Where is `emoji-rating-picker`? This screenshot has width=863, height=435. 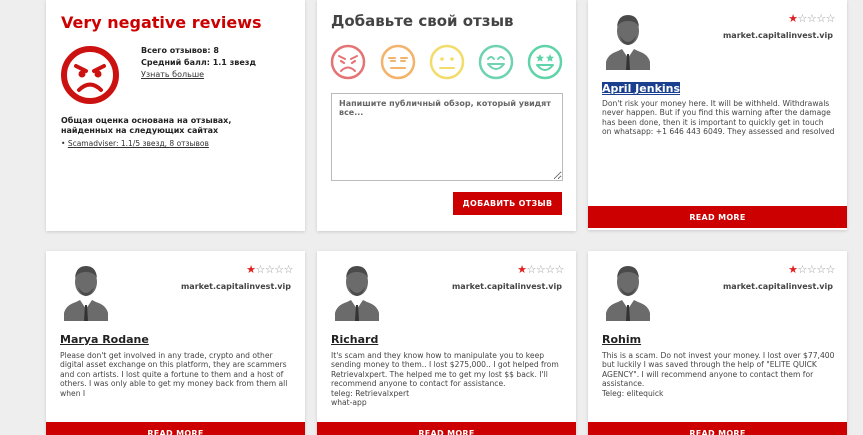 emoji-rating-picker is located at coordinates (448, 63).